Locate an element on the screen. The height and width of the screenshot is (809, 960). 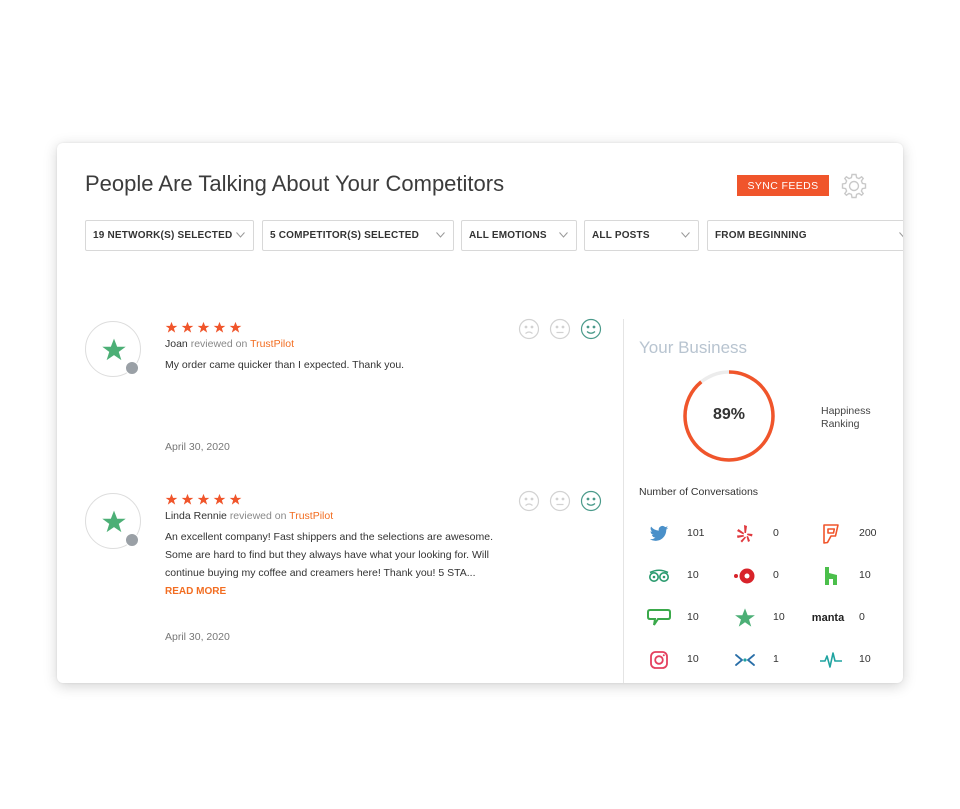
review-author: Linda Rennie is located at coordinates (196, 516).